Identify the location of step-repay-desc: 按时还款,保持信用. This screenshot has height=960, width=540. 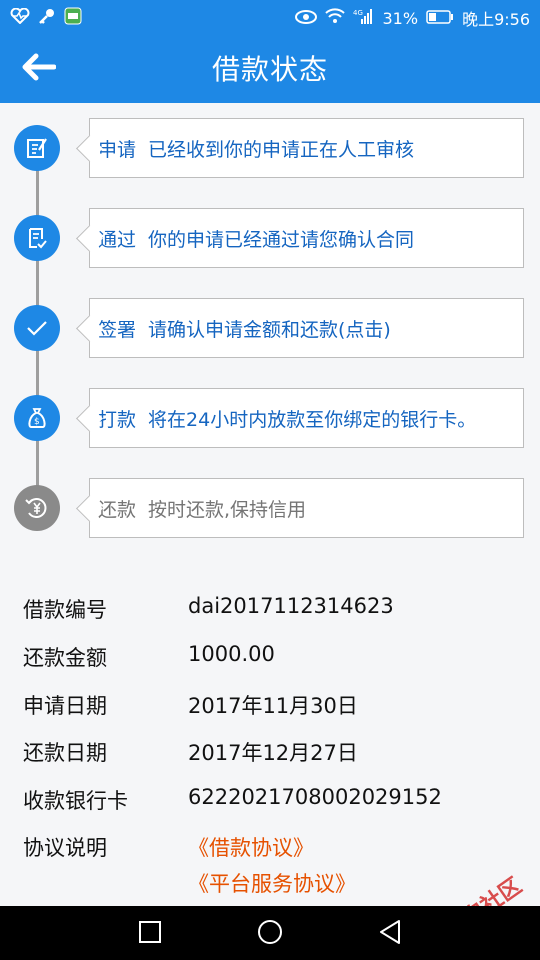
(227, 509).